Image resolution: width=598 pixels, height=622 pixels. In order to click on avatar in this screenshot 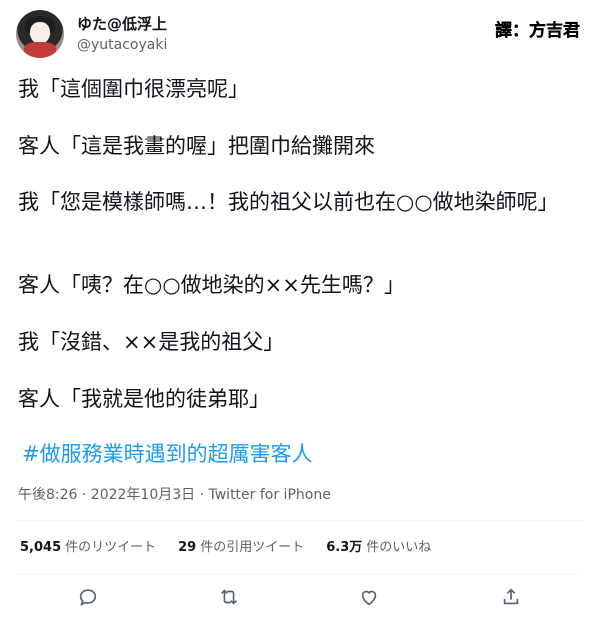, I will do `click(40, 34)`.